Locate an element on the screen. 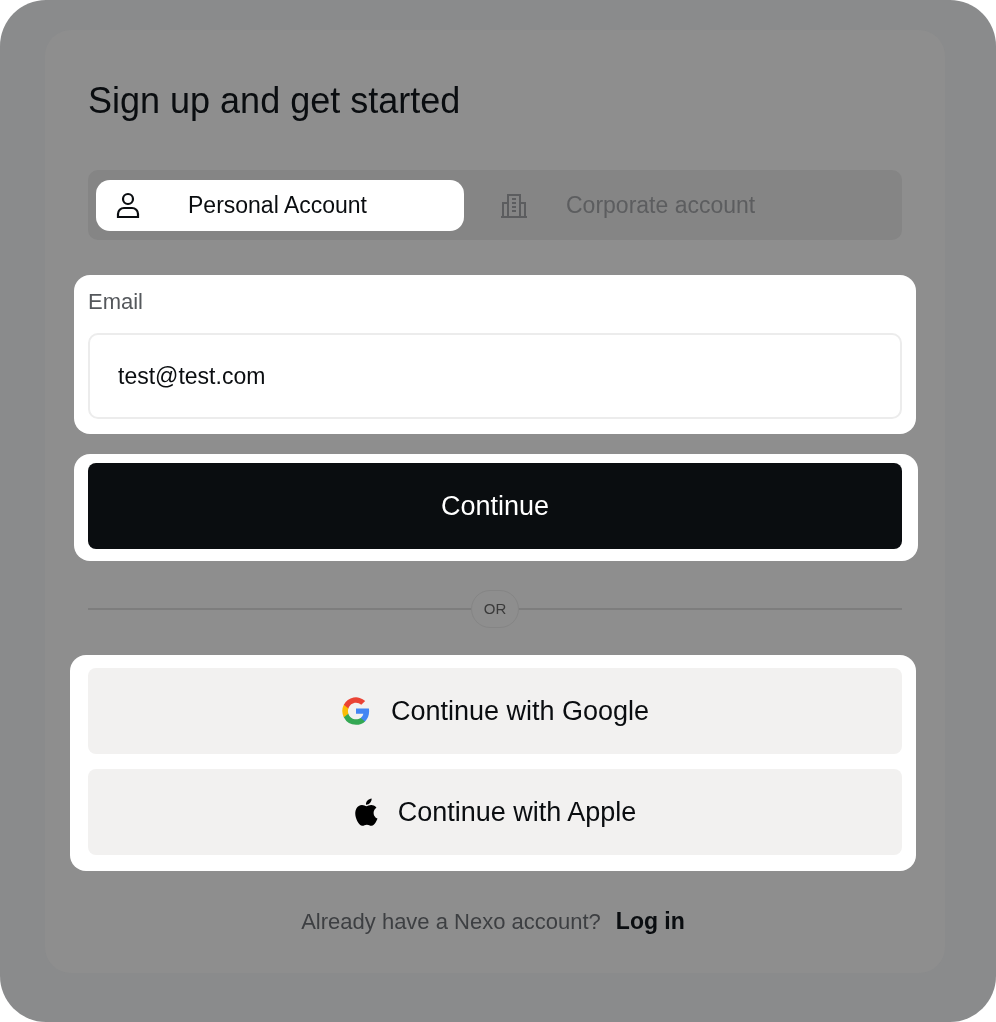 The height and width of the screenshot is (1022, 996). building-icon is located at coordinates (514, 205).